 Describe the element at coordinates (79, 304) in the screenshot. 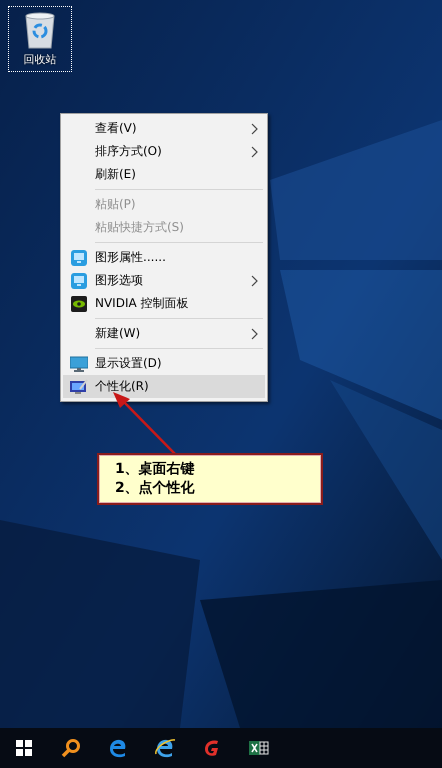

I see `eye-logo-icon` at that location.